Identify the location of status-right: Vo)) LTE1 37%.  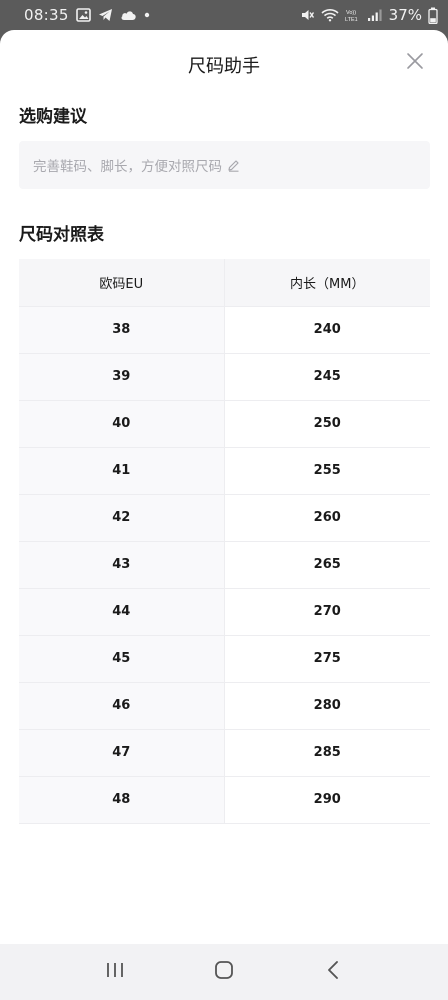
(369, 15).